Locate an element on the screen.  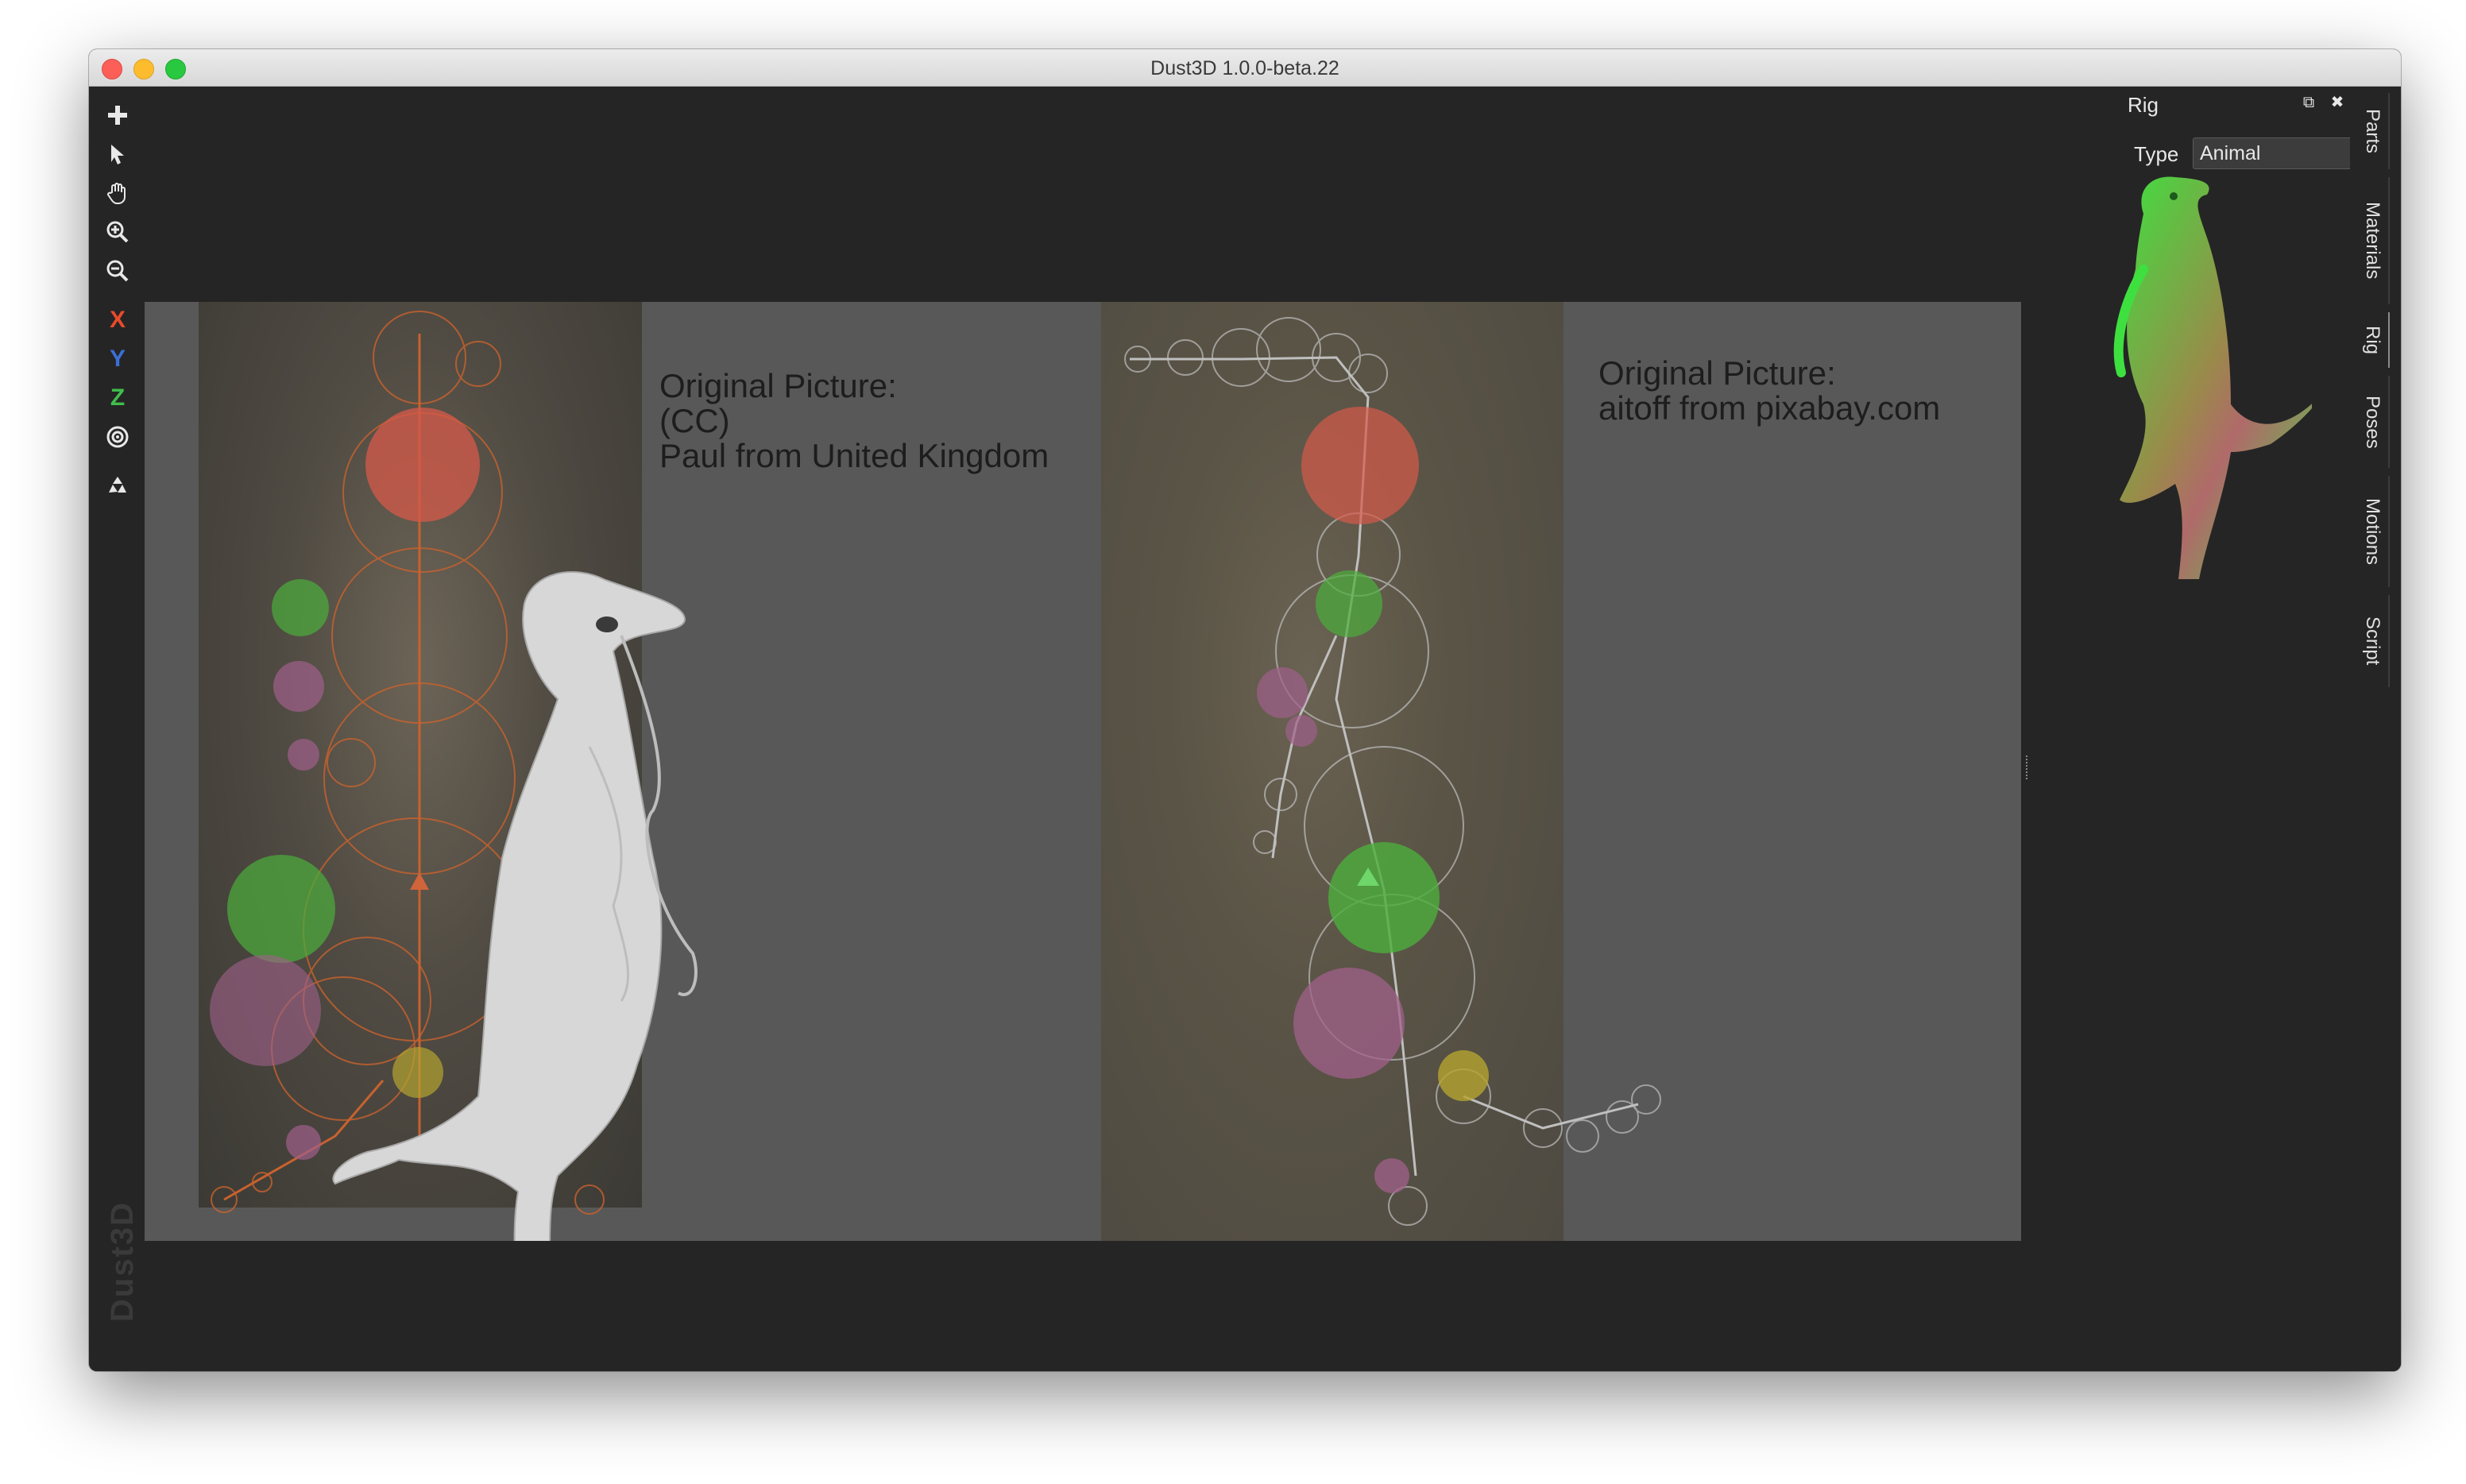
zoom-out-icon is located at coordinates (117, 271).